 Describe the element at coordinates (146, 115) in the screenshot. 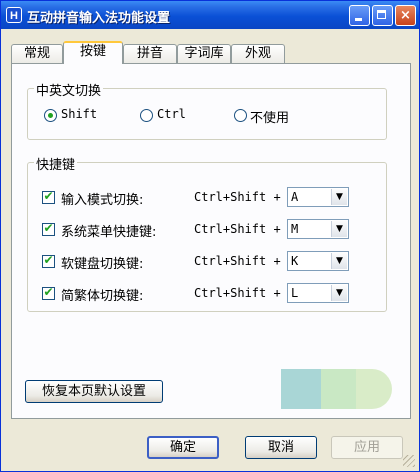

I see `radio-ctrl` at that location.